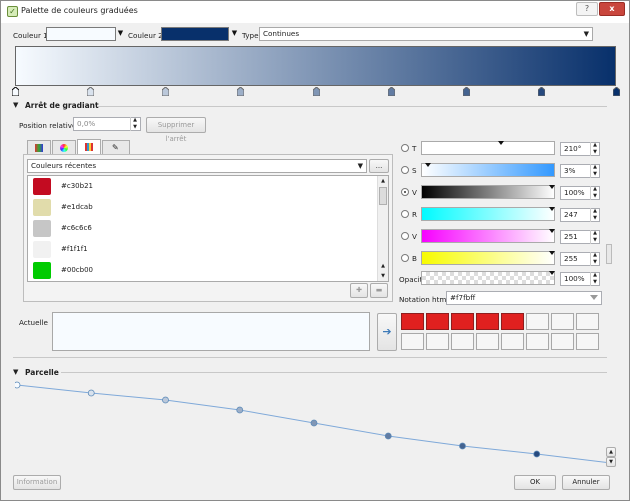 Image resolution: width=630 pixels, height=501 pixels. Describe the element at coordinates (405, 192) in the screenshot. I see `radio-value` at that location.